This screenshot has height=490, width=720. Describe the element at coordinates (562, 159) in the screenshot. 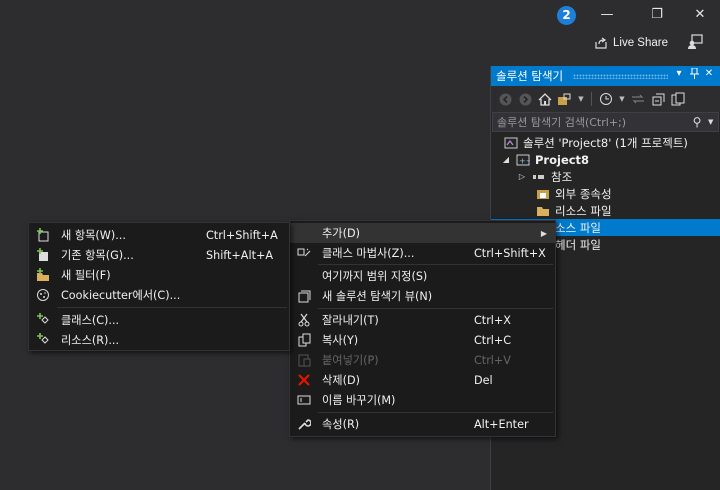

I see `tree-item-label: Project8` at that location.